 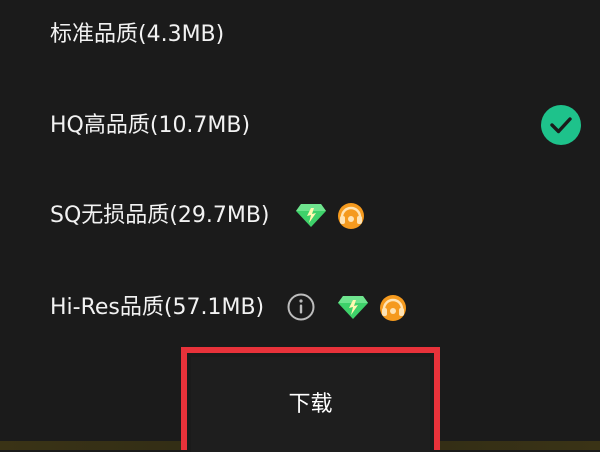 What do you see at coordinates (137, 34) in the screenshot?
I see `quality-option-label: 标准品质(4.3MB)` at bounding box center [137, 34].